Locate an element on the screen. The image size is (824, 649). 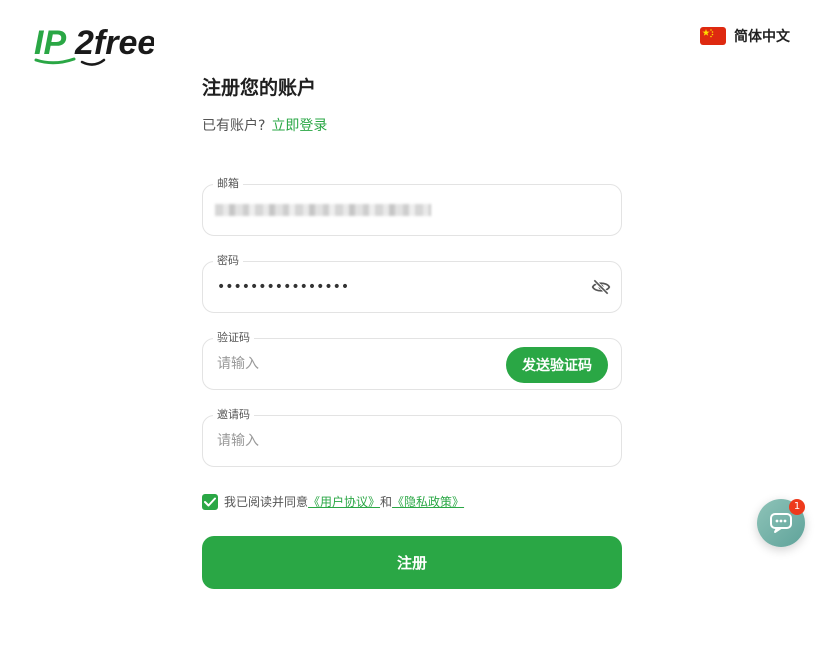
page-title: 注册您的账户 is located at coordinates (259, 88).